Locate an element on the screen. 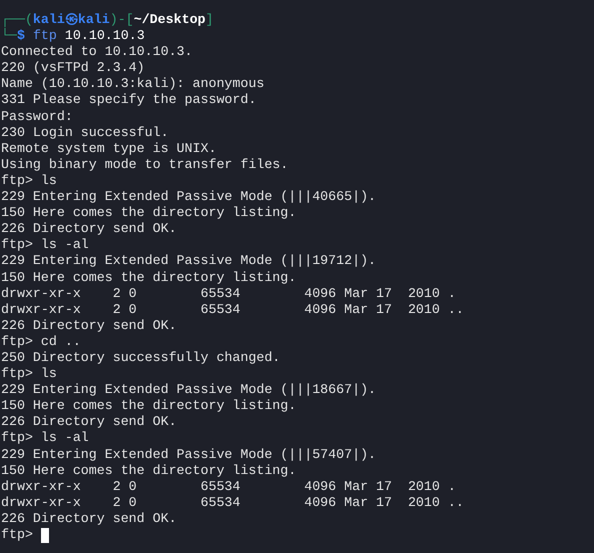 Image resolution: width=594 pixels, height=553 pixels. output-line: Remote system type is UNIX. is located at coordinates (108, 148).